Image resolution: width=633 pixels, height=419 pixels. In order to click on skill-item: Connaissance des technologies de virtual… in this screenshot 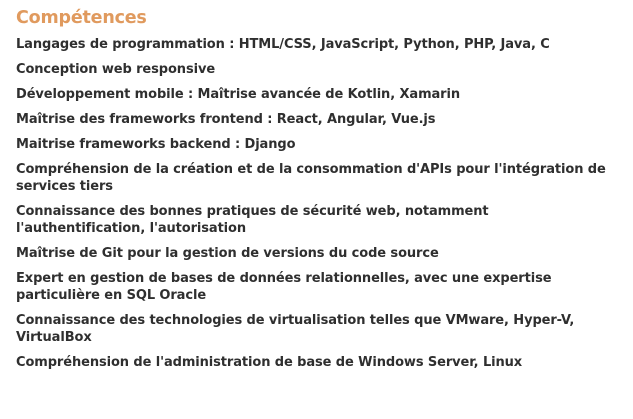, I will do `click(295, 329)`.